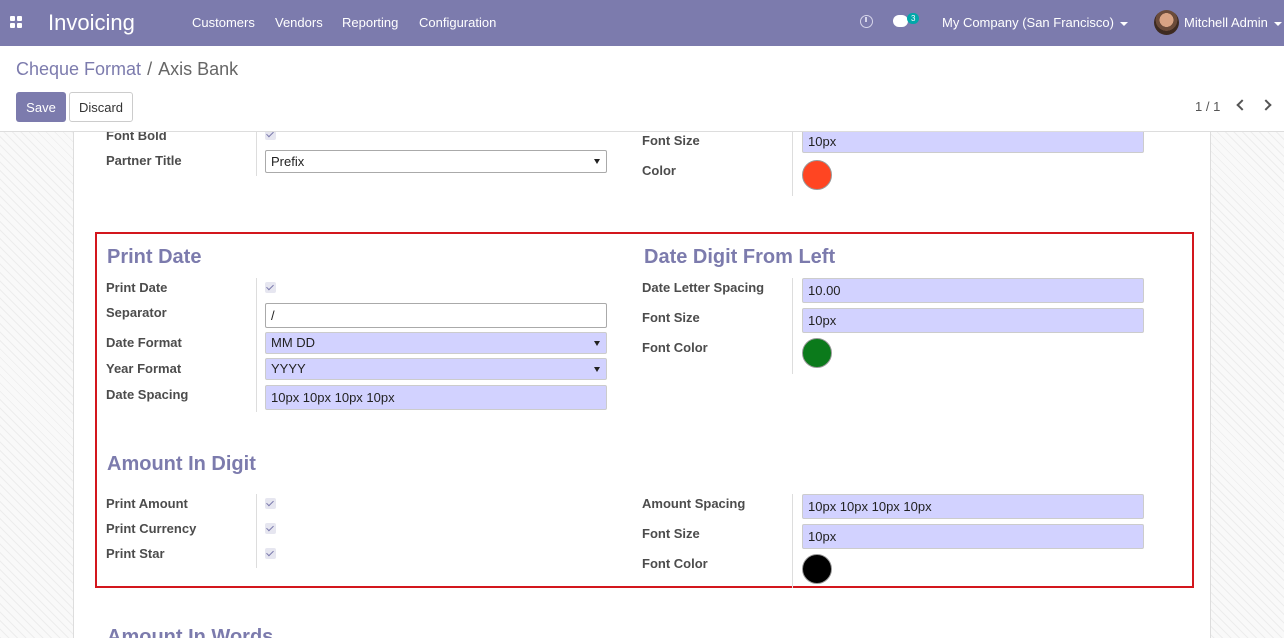 This screenshot has width=1284, height=638. Describe the element at coordinates (900, 21) in the screenshot. I see `chat-icon` at that location.